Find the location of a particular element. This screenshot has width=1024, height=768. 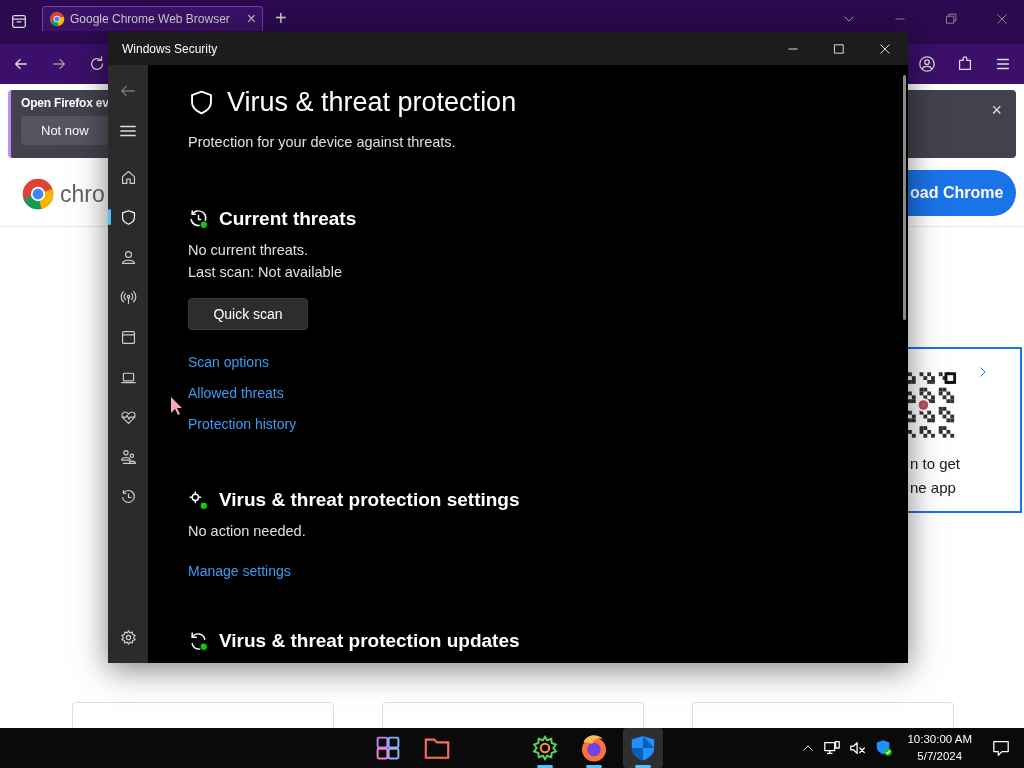

status-text: No current threats. is located at coordinates (249, 250).